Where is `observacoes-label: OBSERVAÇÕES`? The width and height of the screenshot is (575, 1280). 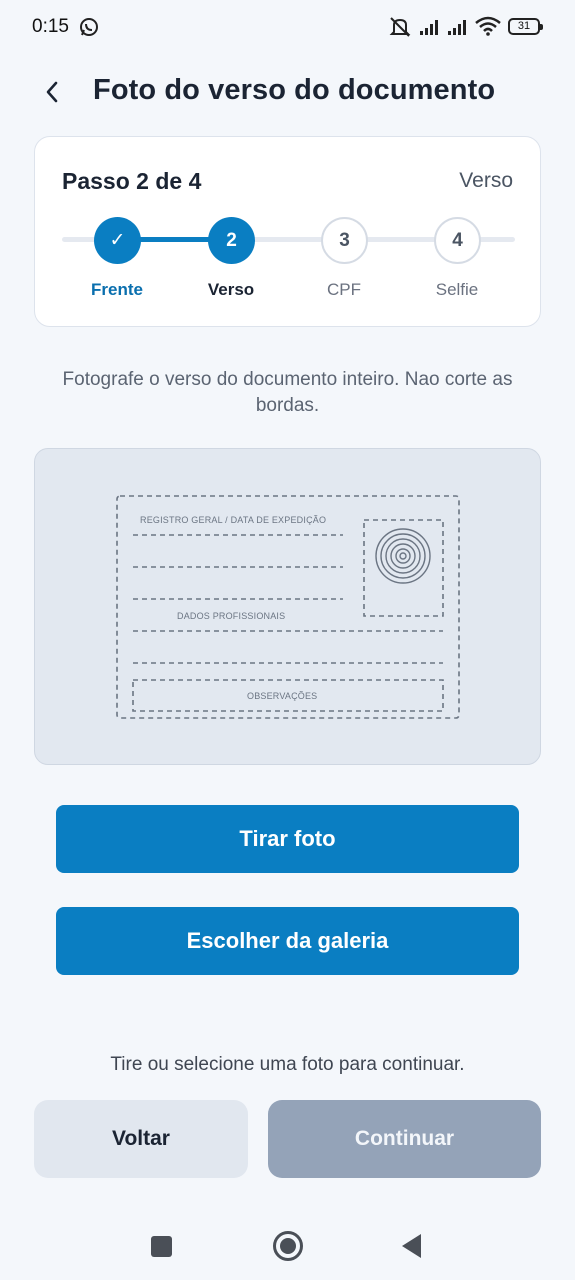
observacoes-label: OBSERVAÇÕES is located at coordinates (282, 696).